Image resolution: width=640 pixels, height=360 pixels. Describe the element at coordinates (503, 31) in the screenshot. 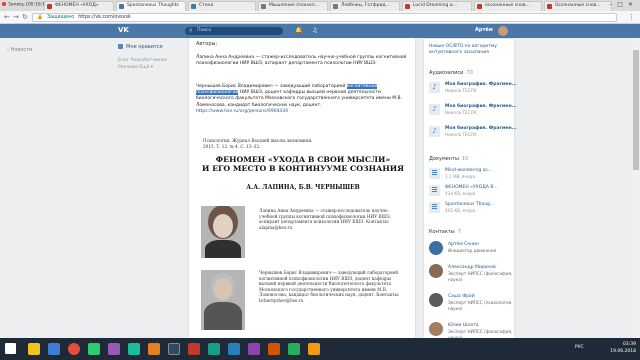

I see `user-avatar` at that location.